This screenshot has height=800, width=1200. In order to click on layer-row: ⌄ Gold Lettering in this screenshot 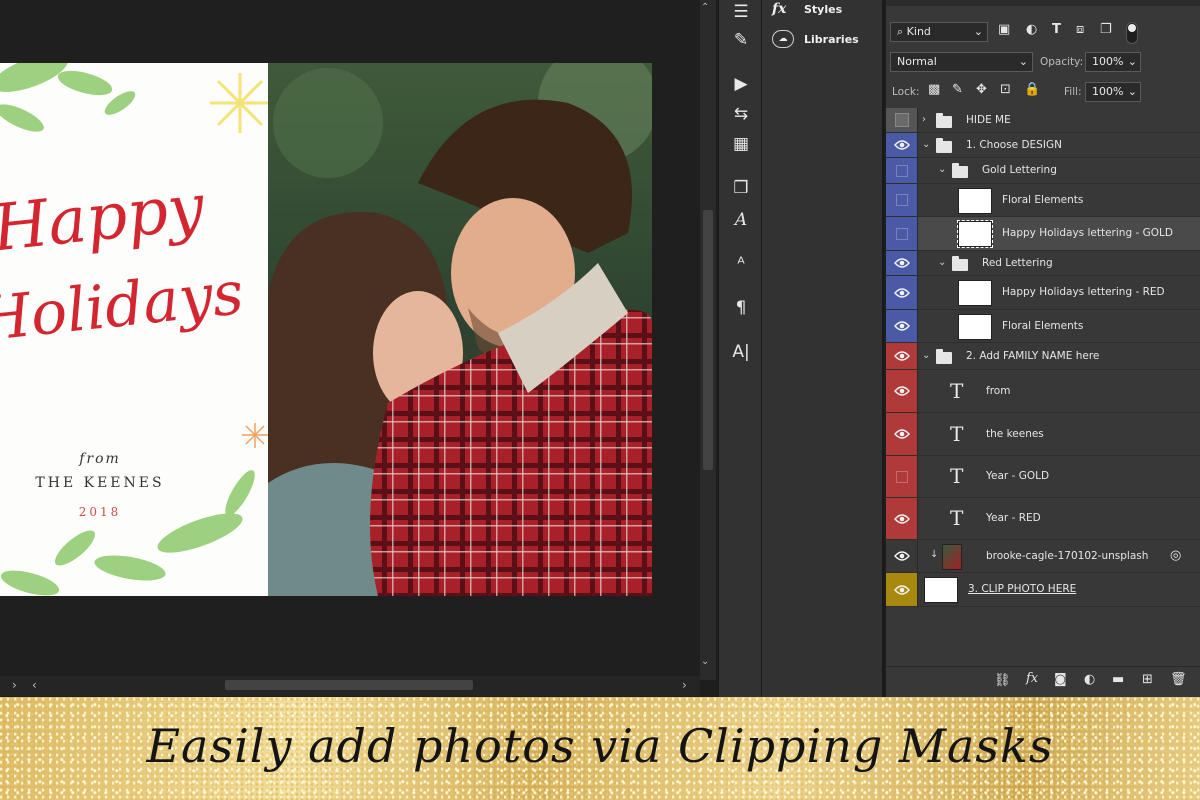, I will do `click(1043, 171)`.